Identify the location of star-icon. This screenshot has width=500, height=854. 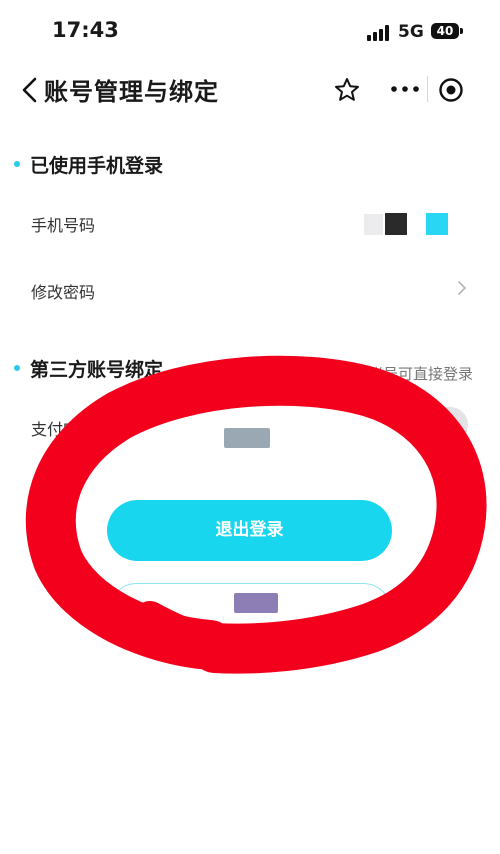
(347, 90).